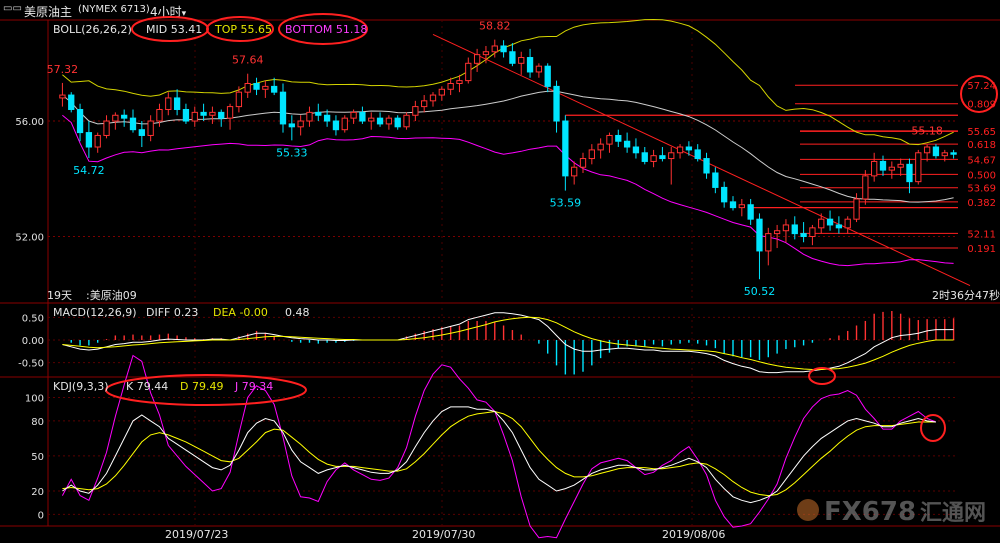 The image size is (1000, 543). What do you see at coordinates (927, 131) in the screenshot?
I see `peak-label: 55.18` at bounding box center [927, 131].